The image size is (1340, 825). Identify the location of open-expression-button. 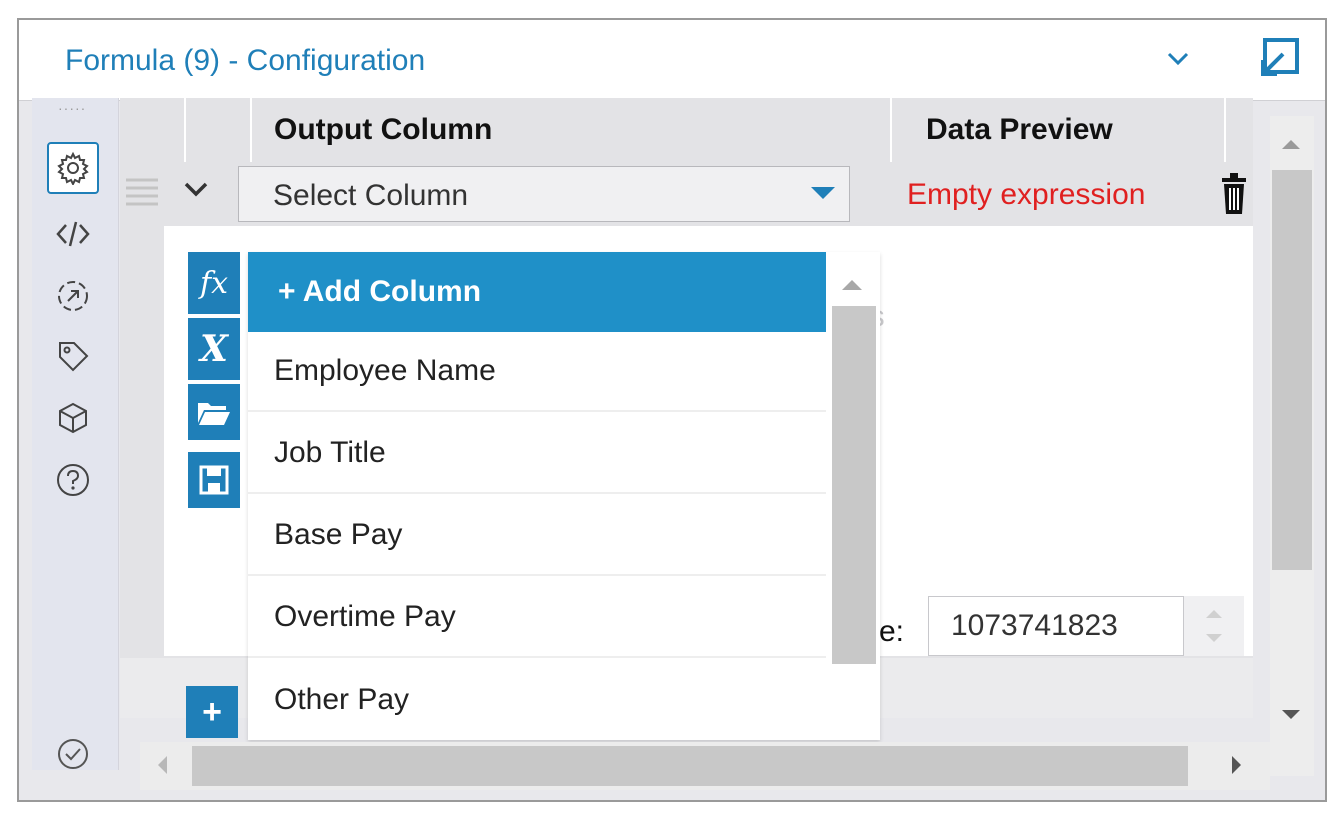
(214, 412).